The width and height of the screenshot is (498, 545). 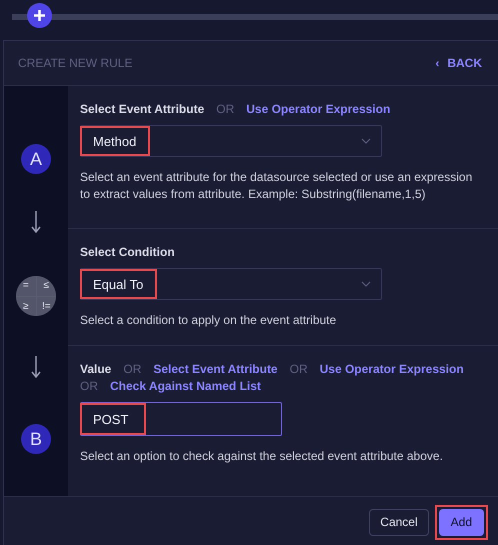 What do you see at coordinates (46, 306) in the screenshot?
I see `operator-symbol: !=` at bounding box center [46, 306].